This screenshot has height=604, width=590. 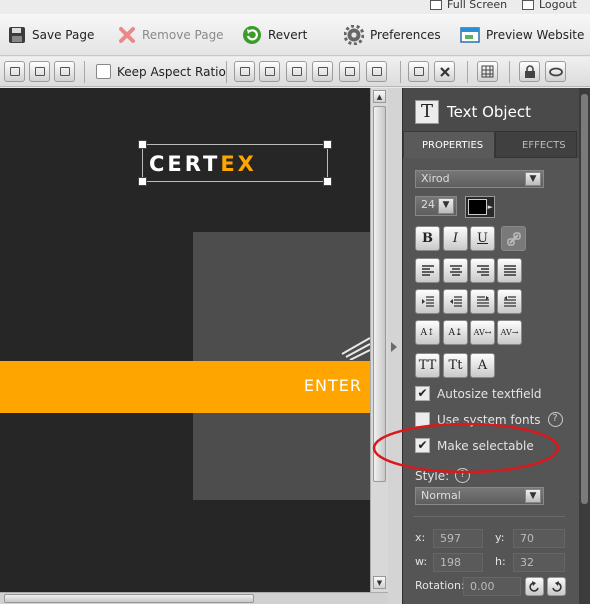 I want to click on scroll-up-arrow: ▲, so click(x=379, y=96).